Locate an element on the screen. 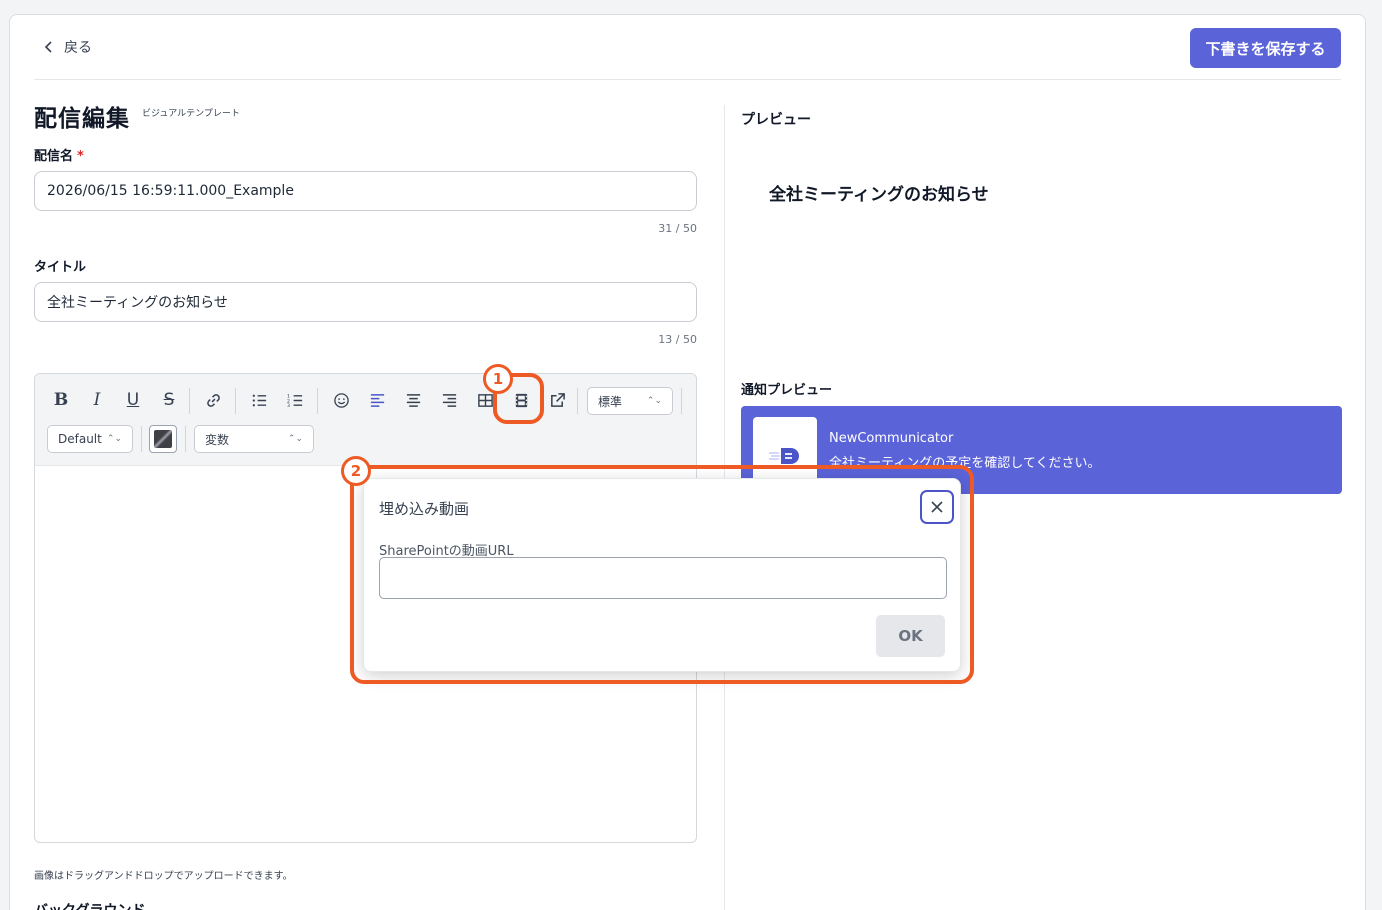 The image size is (1382, 910). align-center-icon is located at coordinates (413, 400).